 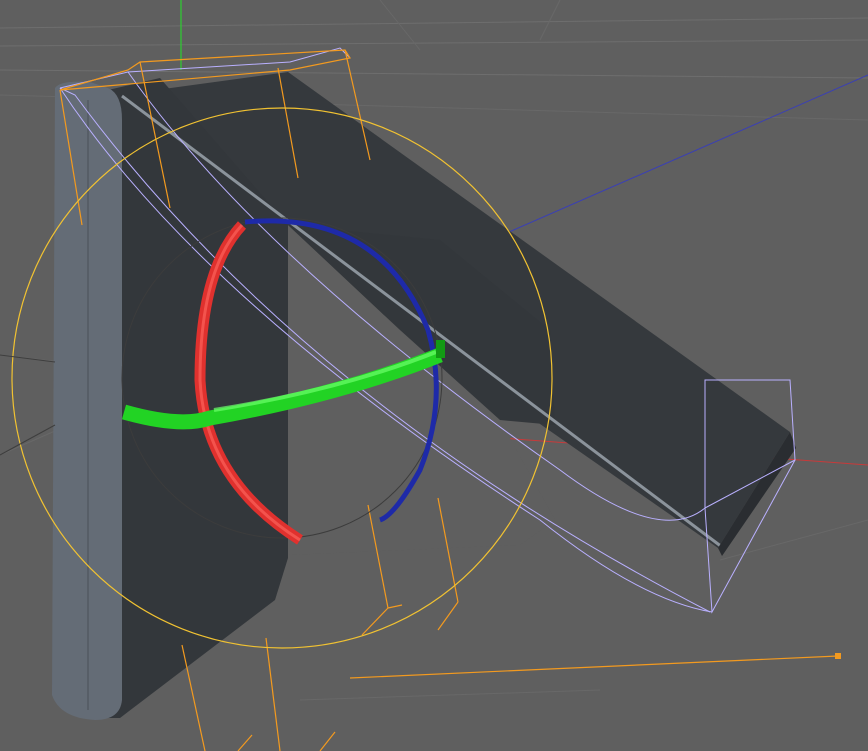 I want to click on gizmo-ring-y-end, so click(x=440, y=349).